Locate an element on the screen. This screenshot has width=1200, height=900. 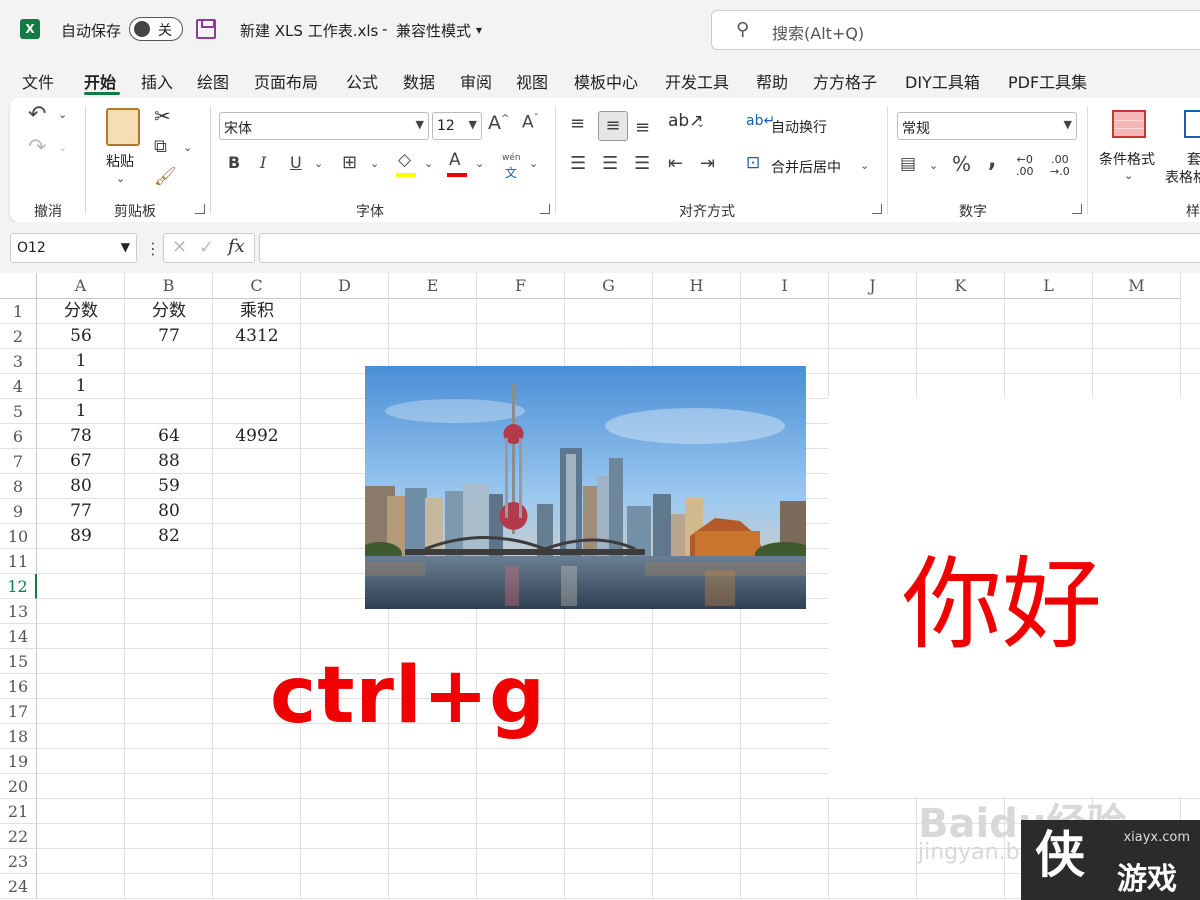
cell-a4: 1 is located at coordinates (81, 386).